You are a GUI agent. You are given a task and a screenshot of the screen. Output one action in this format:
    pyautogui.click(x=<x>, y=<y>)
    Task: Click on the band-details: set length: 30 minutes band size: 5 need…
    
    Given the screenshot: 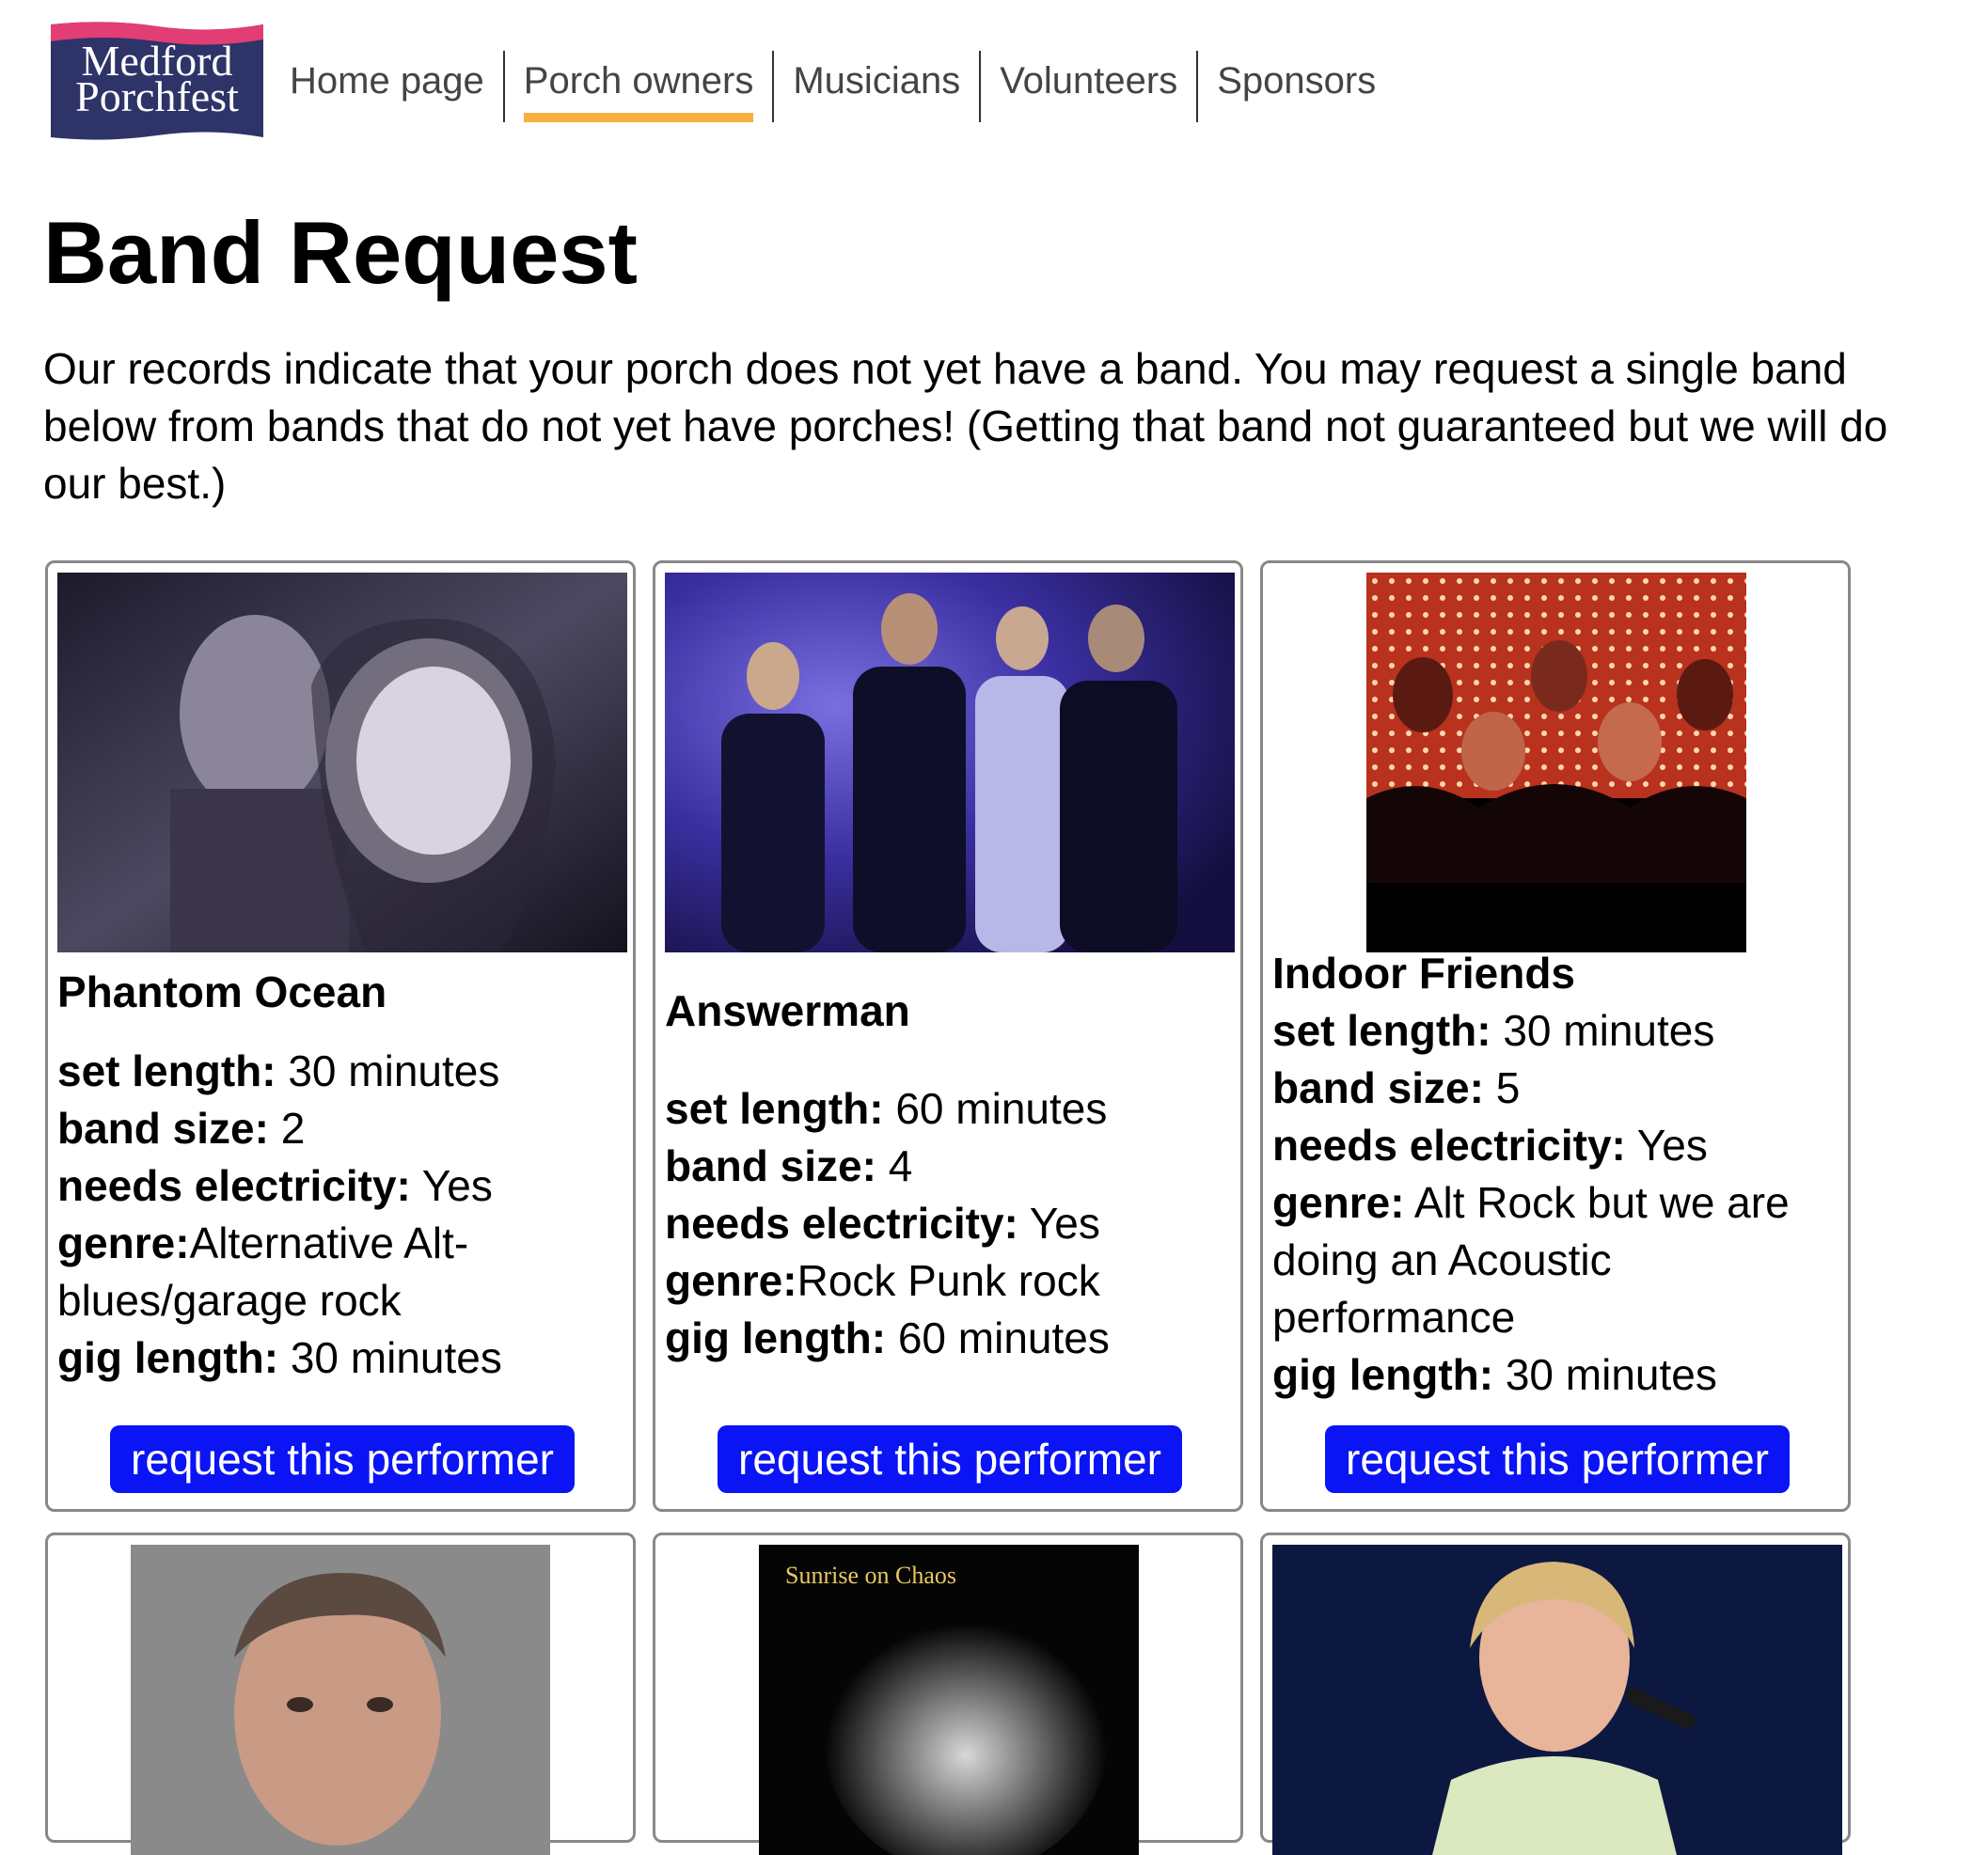 What is the action you would take?
    pyautogui.click(x=1554, y=1203)
    